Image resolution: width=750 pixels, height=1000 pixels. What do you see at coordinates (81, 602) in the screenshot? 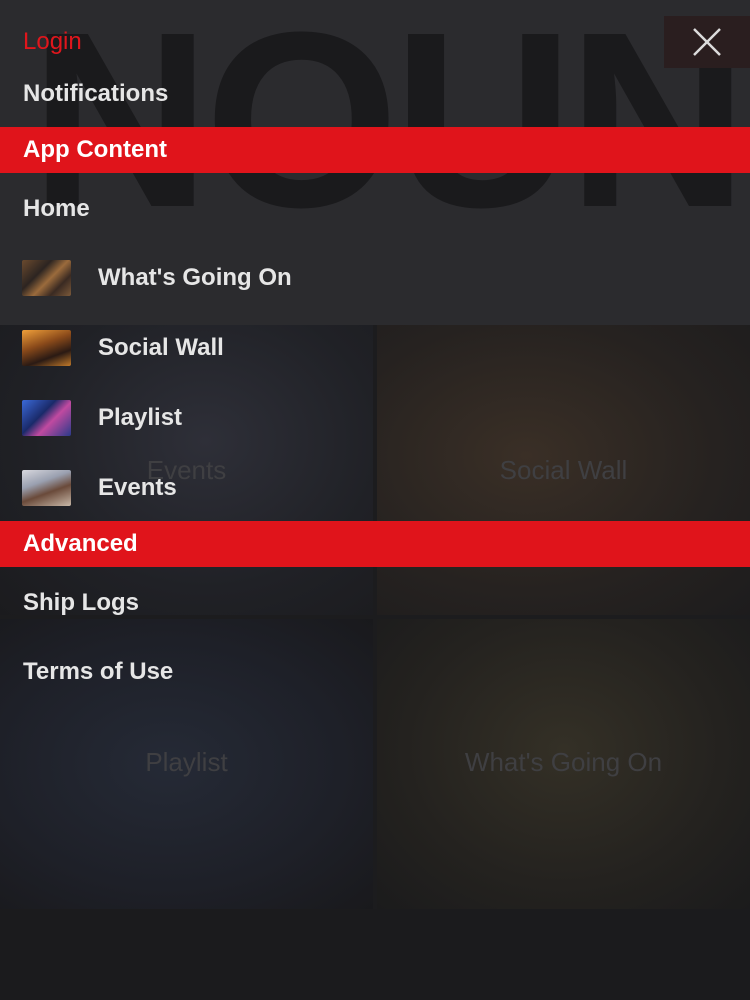
I see `menu-item-label: Ship Logs` at bounding box center [81, 602].